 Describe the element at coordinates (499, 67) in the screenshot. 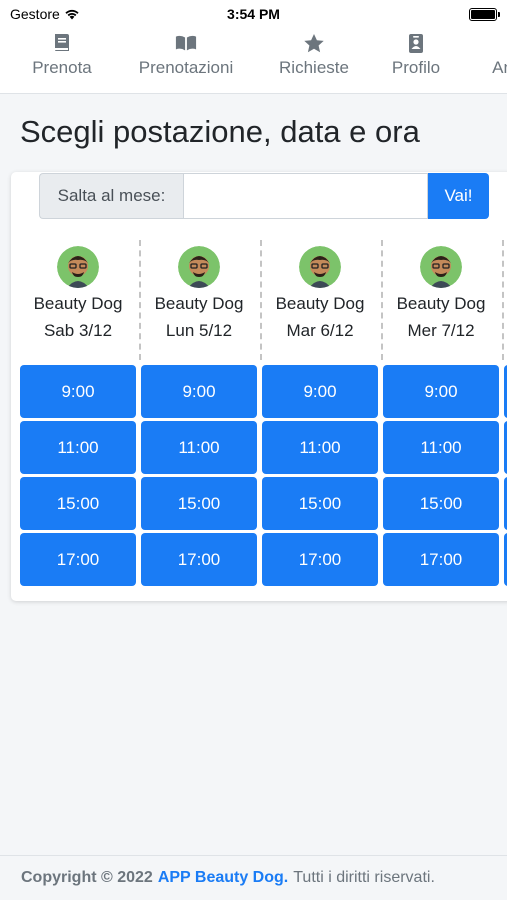

I see `nav-label: Animali` at that location.